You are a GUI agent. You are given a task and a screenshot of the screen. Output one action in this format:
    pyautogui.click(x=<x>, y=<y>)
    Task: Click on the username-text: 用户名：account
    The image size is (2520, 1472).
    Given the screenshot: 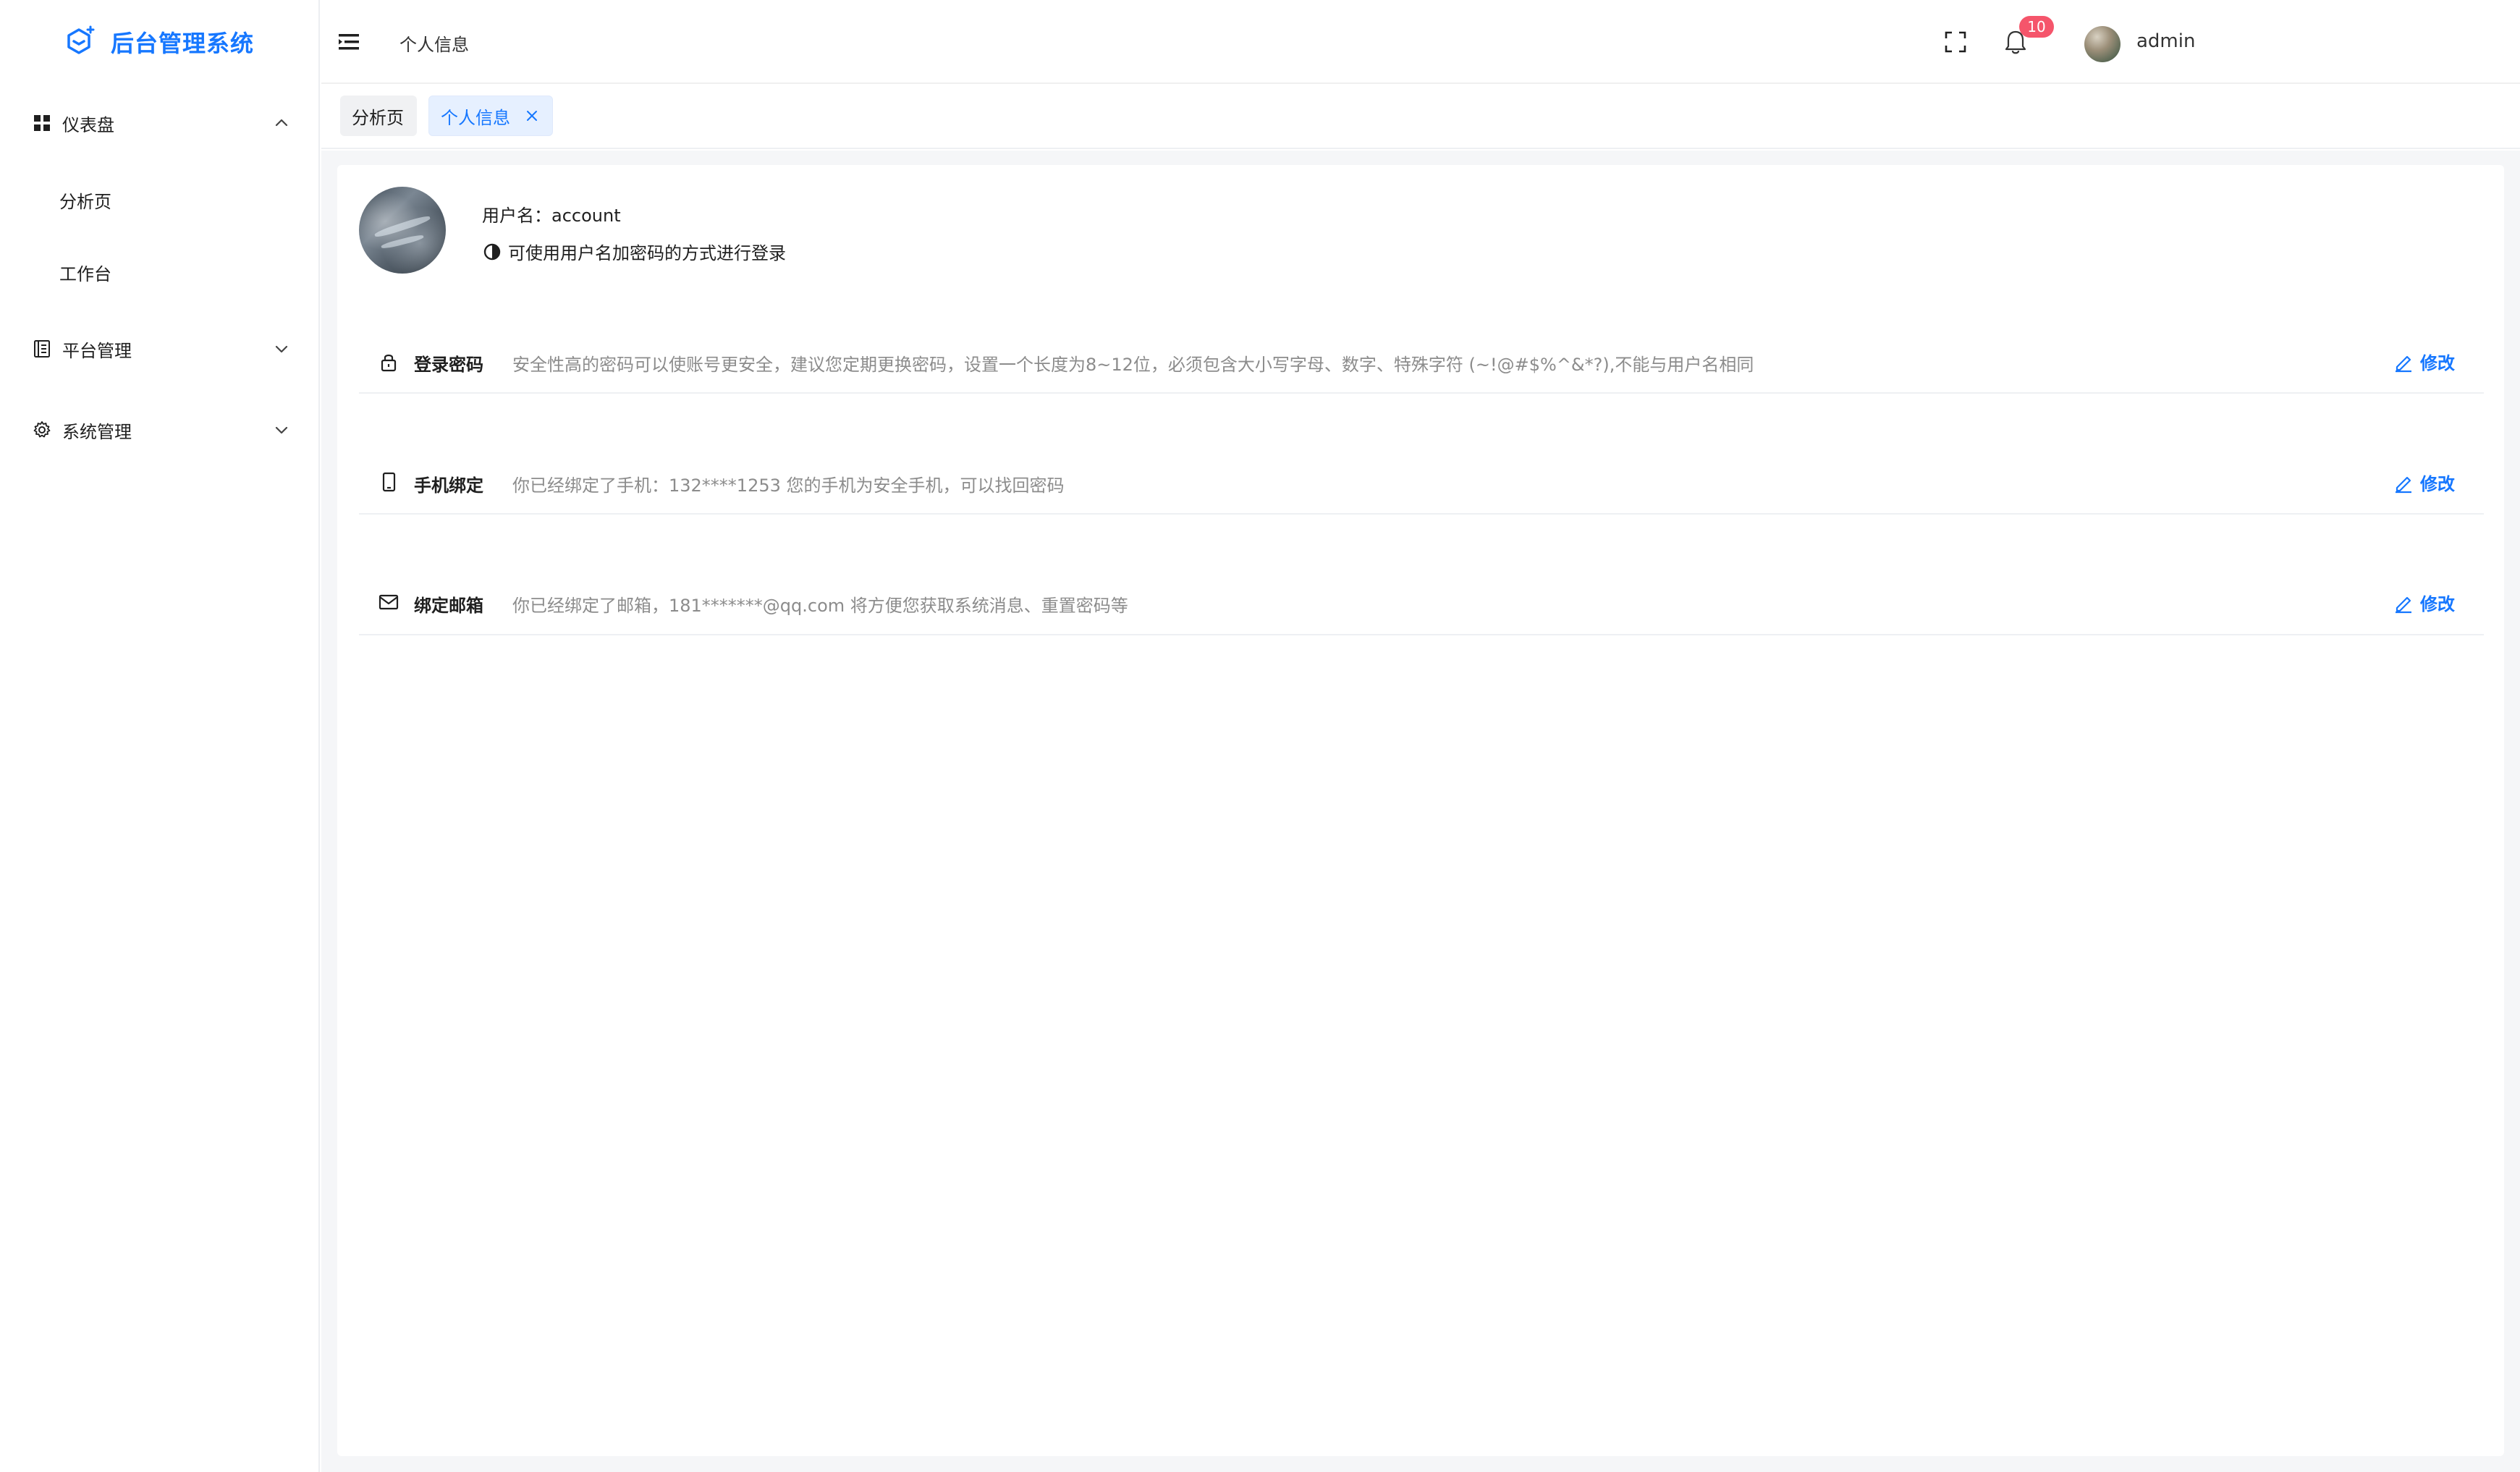 What is the action you would take?
    pyautogui.click(x=551, y=216)
    